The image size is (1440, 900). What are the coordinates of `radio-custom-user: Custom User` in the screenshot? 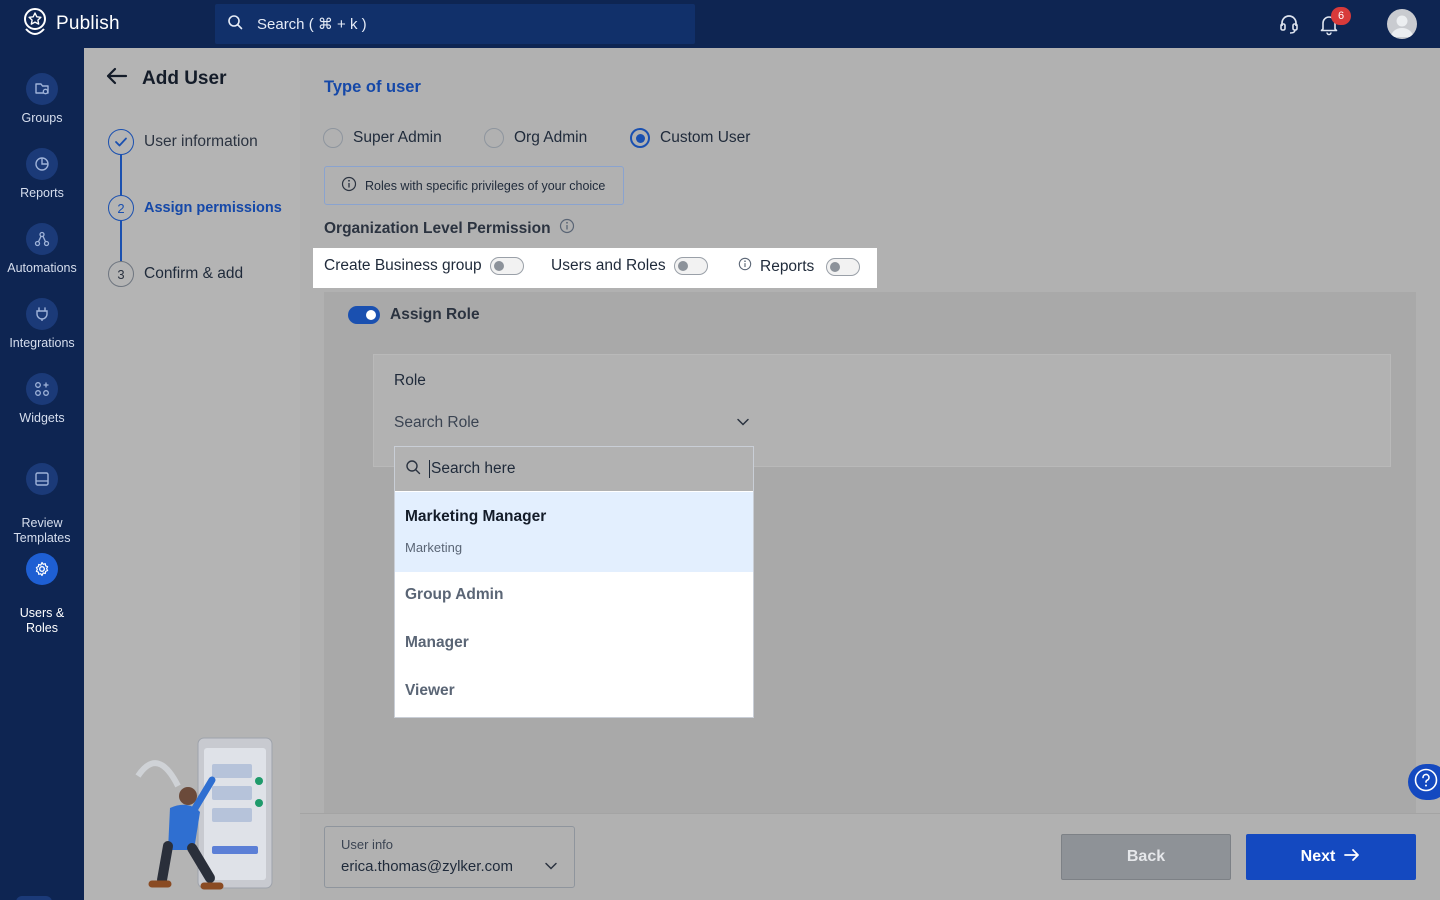 It's located at (690, 138).